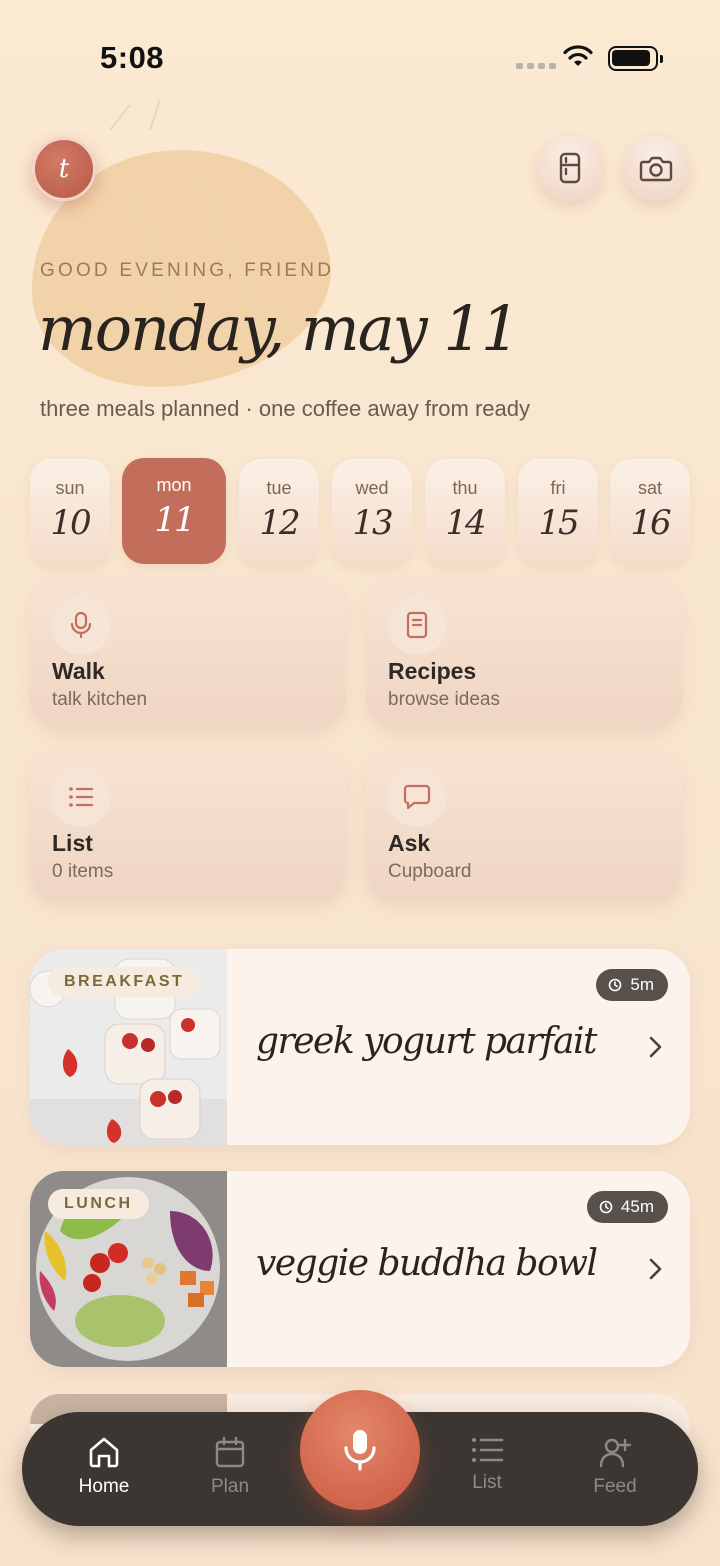 The height and width of the screenshot is (1566, 720). I want to click on tile-subtitle: talk kitchen, so click(100, 699).